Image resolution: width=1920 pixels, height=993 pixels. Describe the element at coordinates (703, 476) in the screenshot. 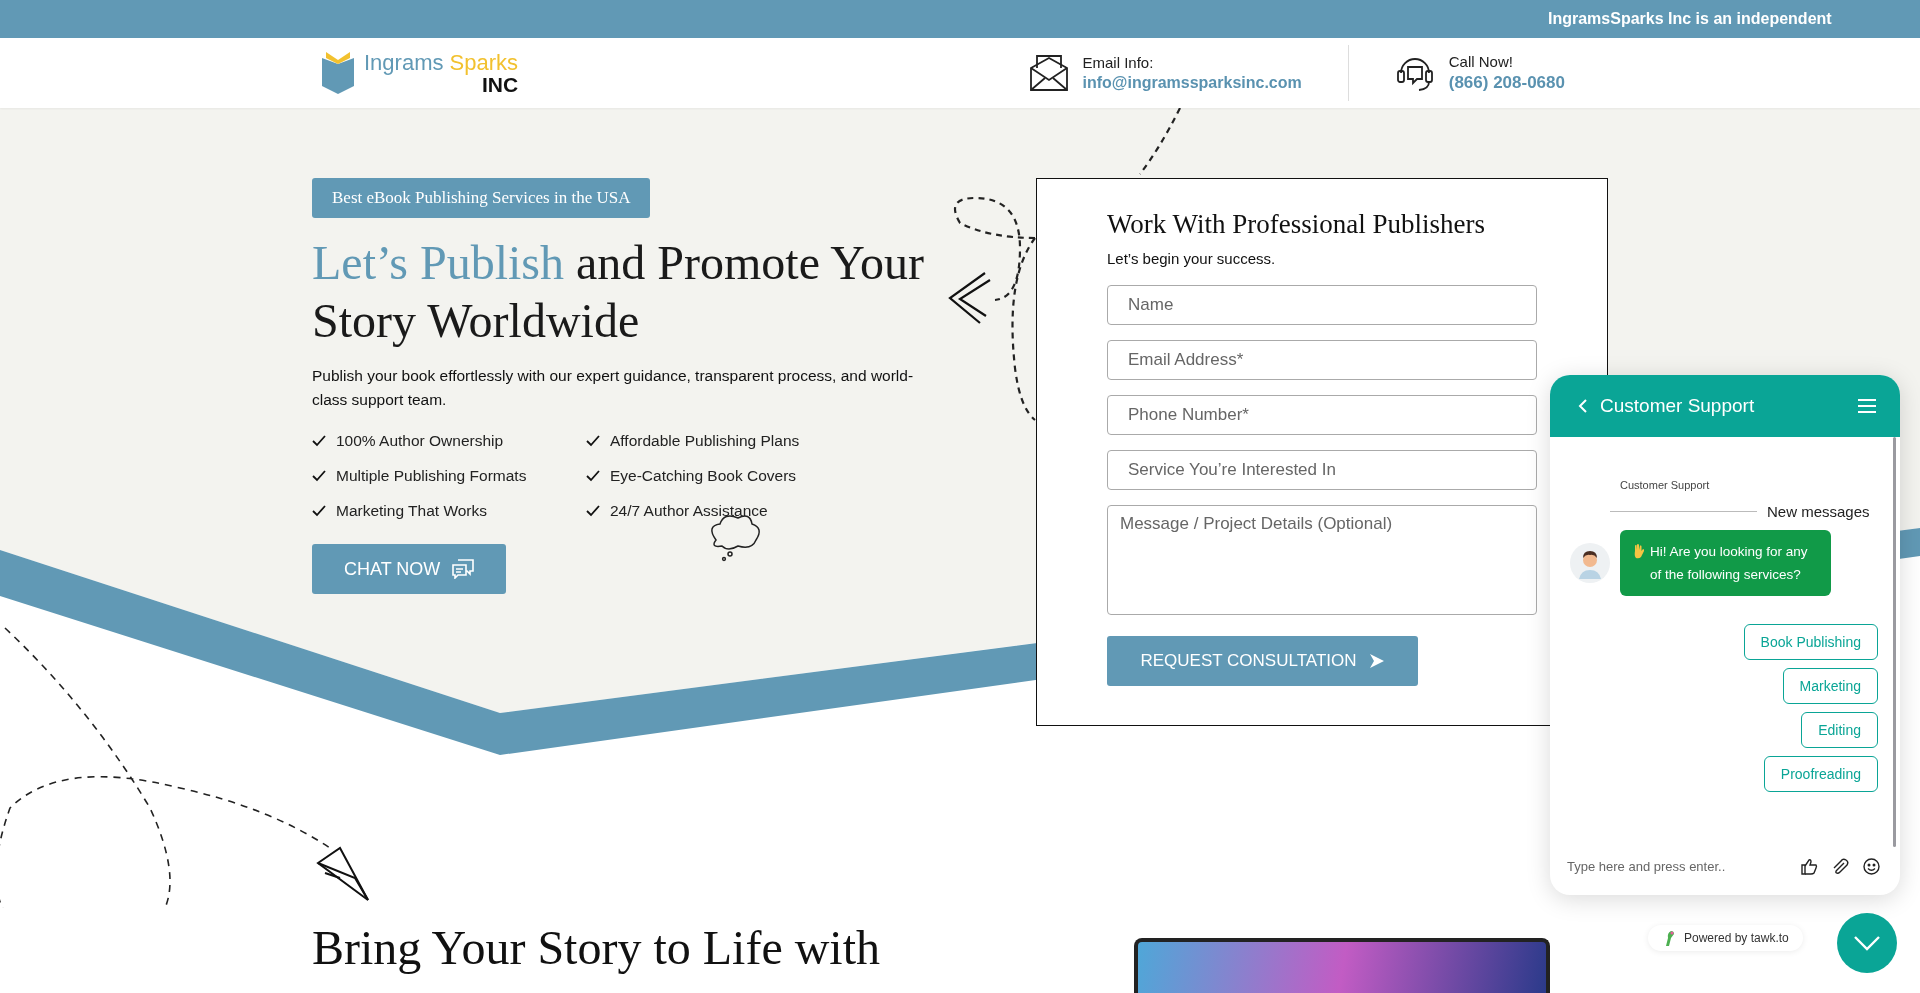

I see `feature-text: Eye-Catching Book Covers` at that location.